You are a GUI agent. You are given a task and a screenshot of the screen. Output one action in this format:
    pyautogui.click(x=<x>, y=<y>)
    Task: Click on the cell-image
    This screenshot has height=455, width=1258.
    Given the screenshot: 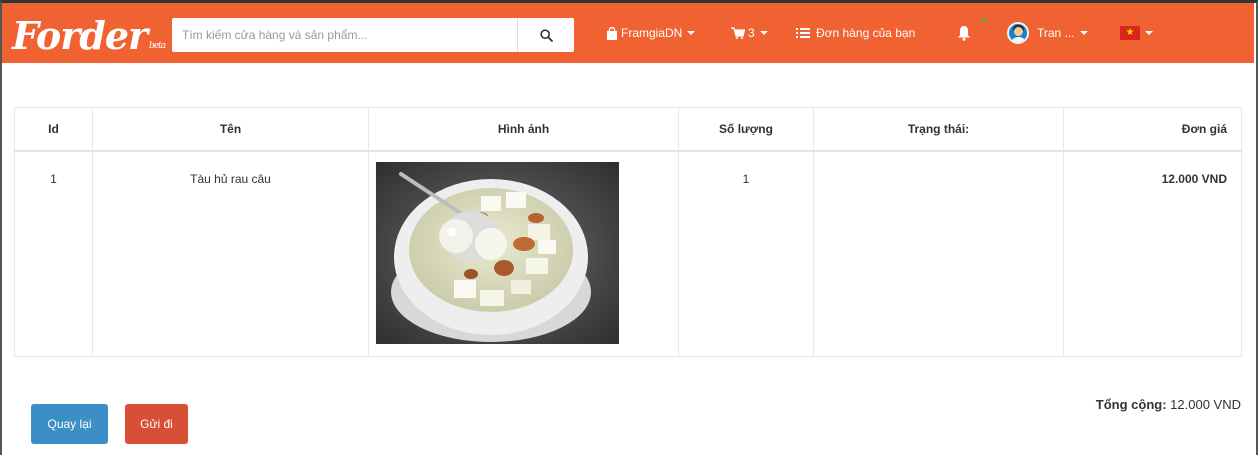 What is the action you would take?
    pyautogui.click(x=523, y=253)
    